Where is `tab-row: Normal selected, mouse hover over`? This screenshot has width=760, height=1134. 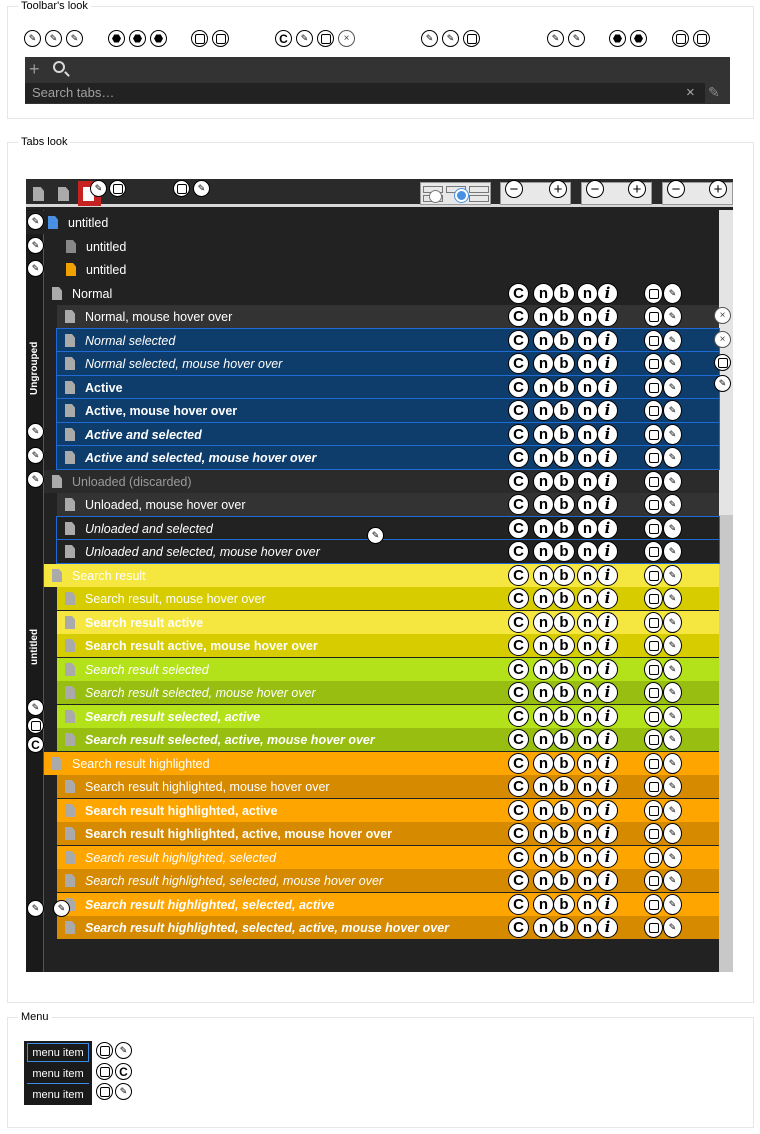 tab-row: Normal selected, mouse hover over is located at coordinates (388, 363).